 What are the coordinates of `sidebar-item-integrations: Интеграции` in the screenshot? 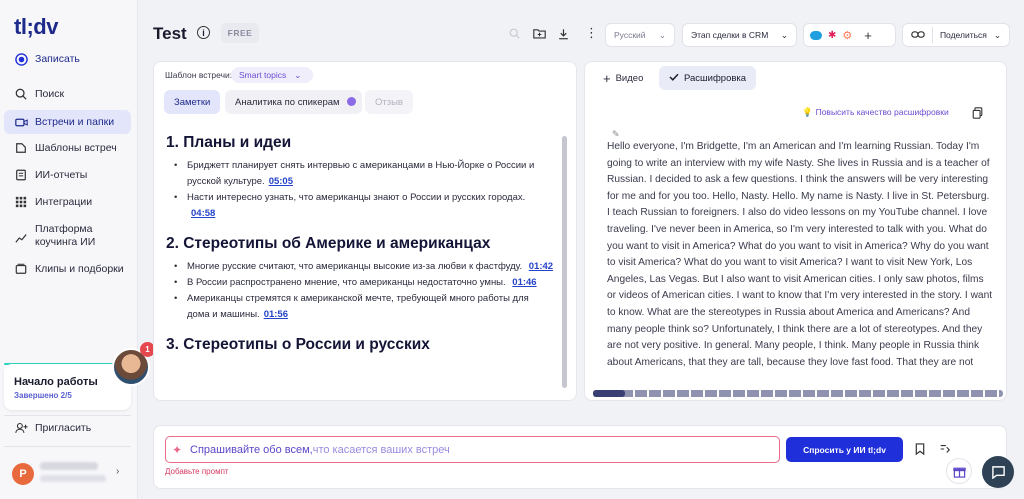 It's located at (67, 202).